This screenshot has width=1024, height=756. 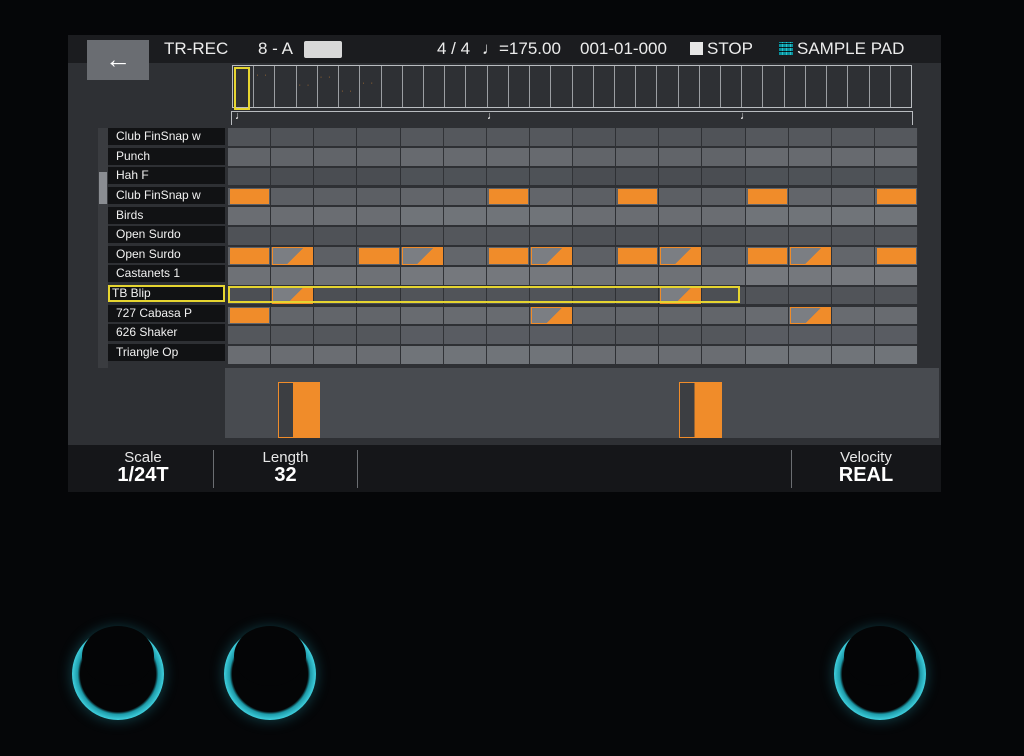 I want to click on instrument-name: Club FinSnap w, so click(x=166, y=195).